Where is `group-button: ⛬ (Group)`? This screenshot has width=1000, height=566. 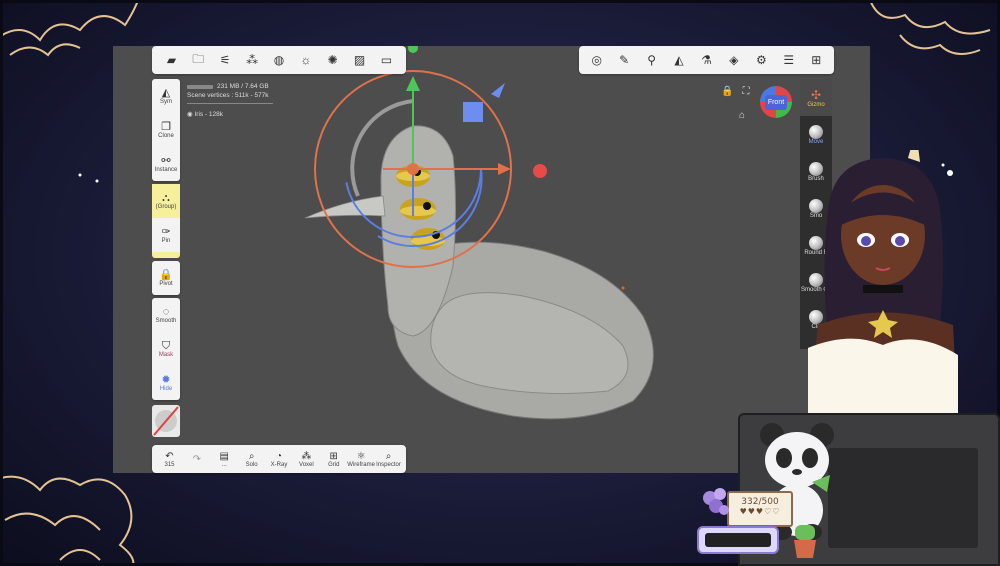
group-button: ⛬ (Group) is located at coordinates (166, 201).